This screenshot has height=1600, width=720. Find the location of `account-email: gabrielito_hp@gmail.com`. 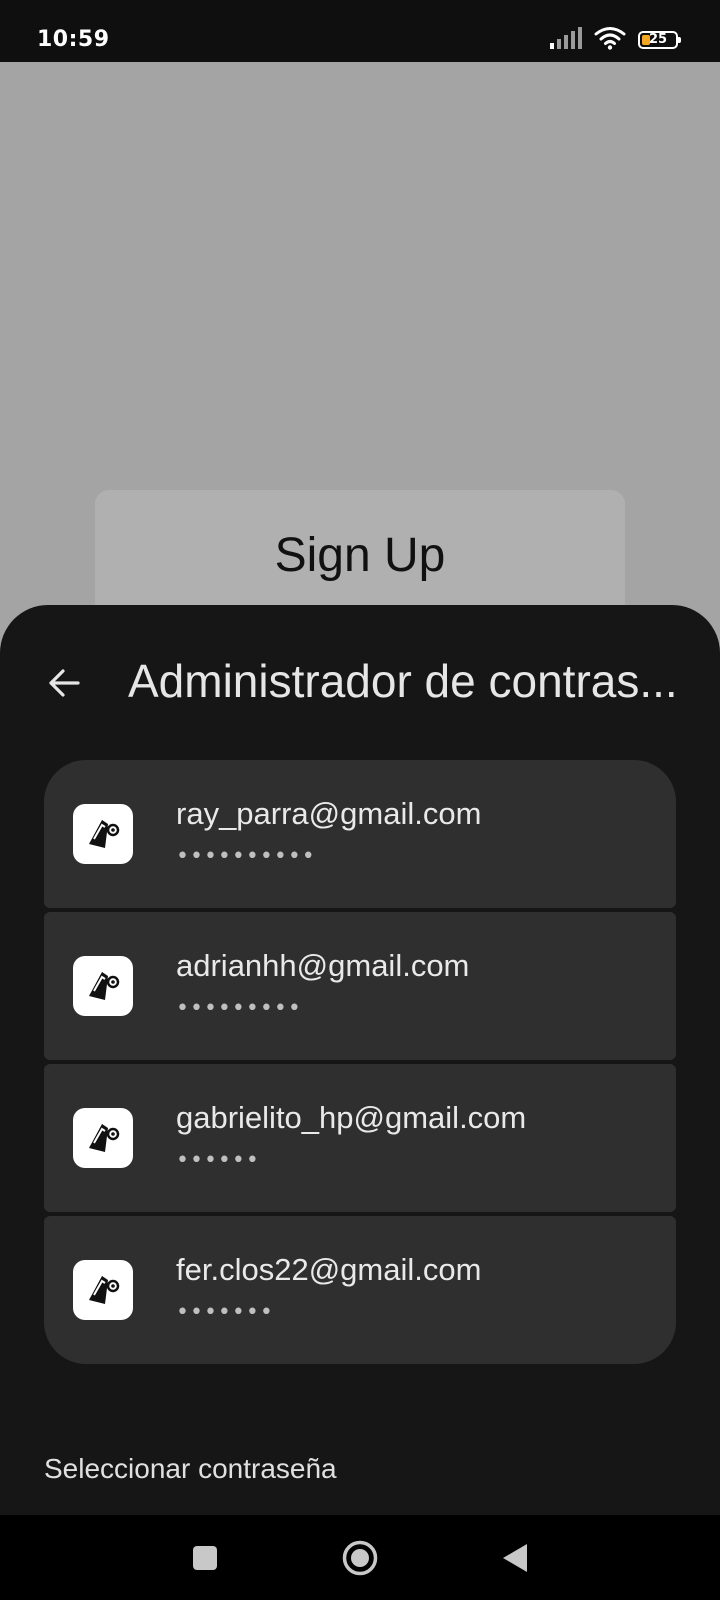

account-email: gabrielito_hp@gmail.com is located at coordinates (351, 1117).